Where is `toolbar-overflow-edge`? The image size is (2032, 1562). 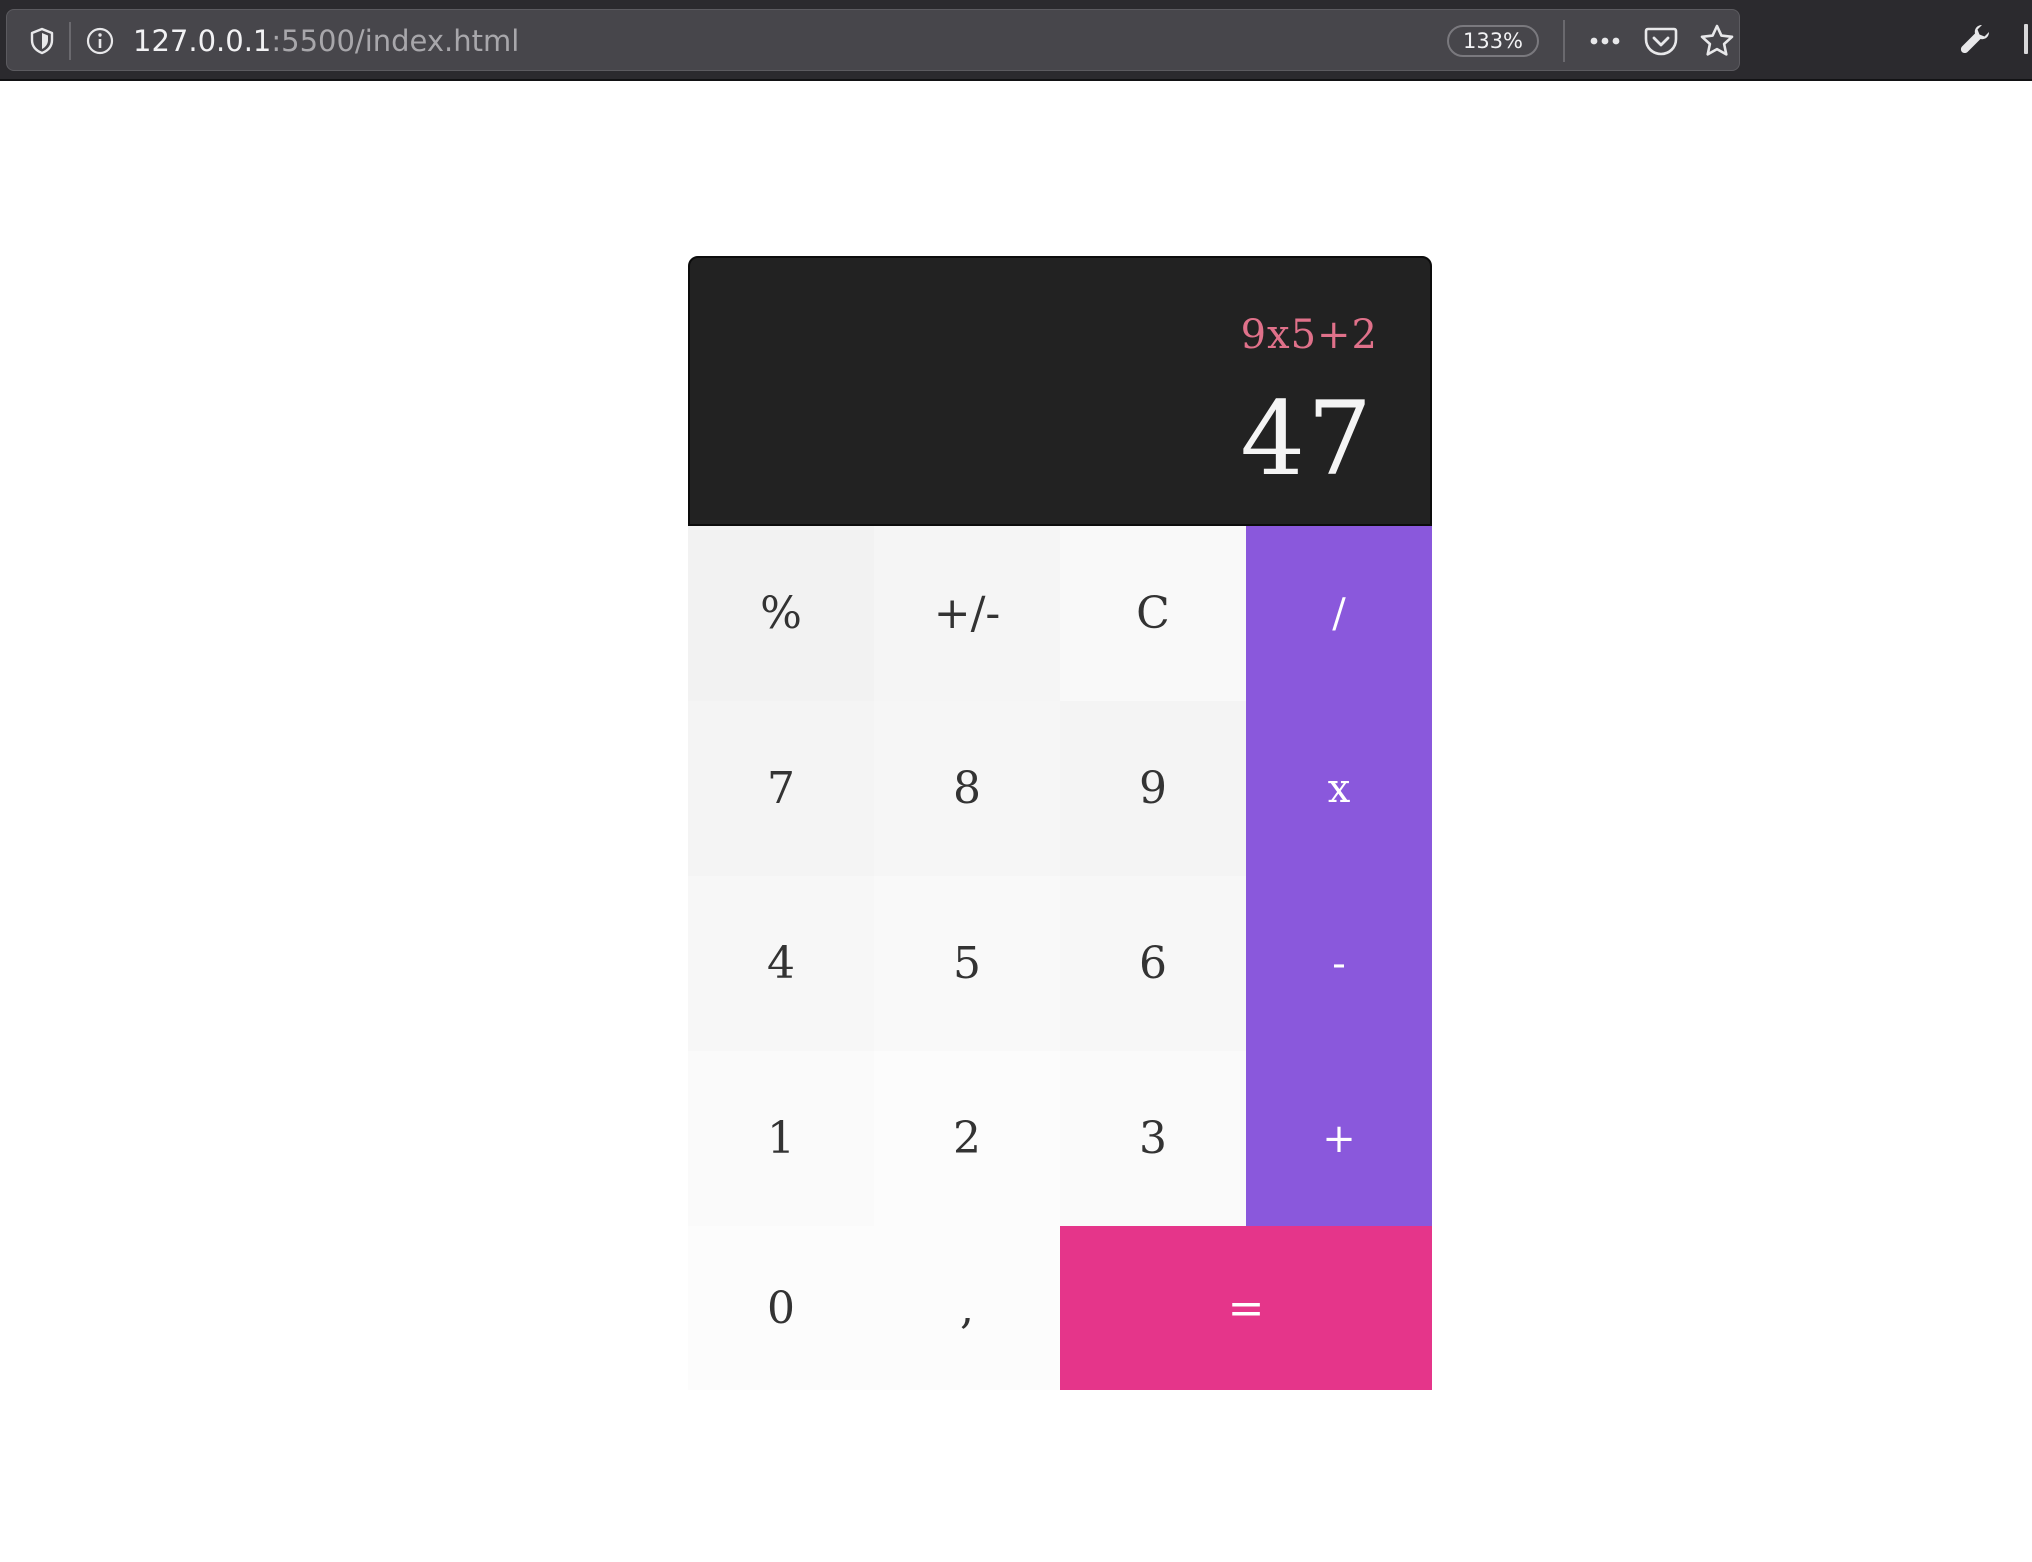 toolbar-overflow-edge is located at coordinates (2026, 39).